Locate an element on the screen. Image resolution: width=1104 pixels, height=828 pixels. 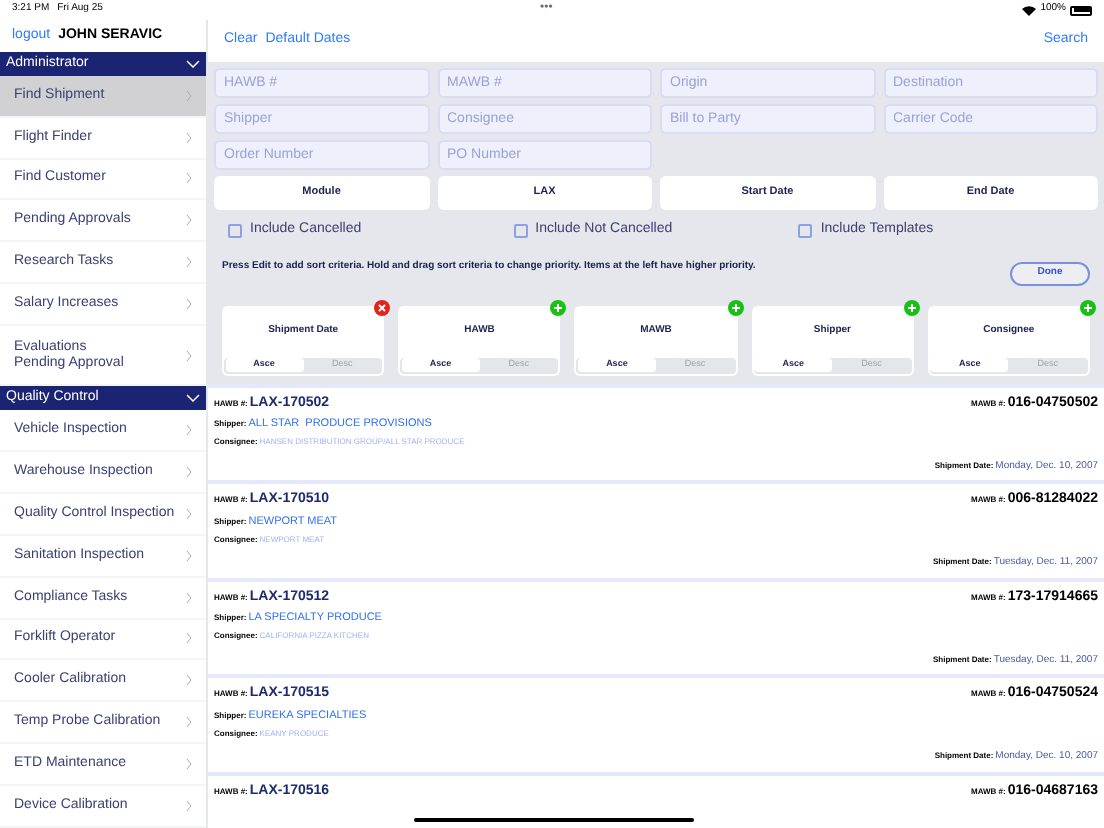
remove-icon is located at coordinates (382, 307).